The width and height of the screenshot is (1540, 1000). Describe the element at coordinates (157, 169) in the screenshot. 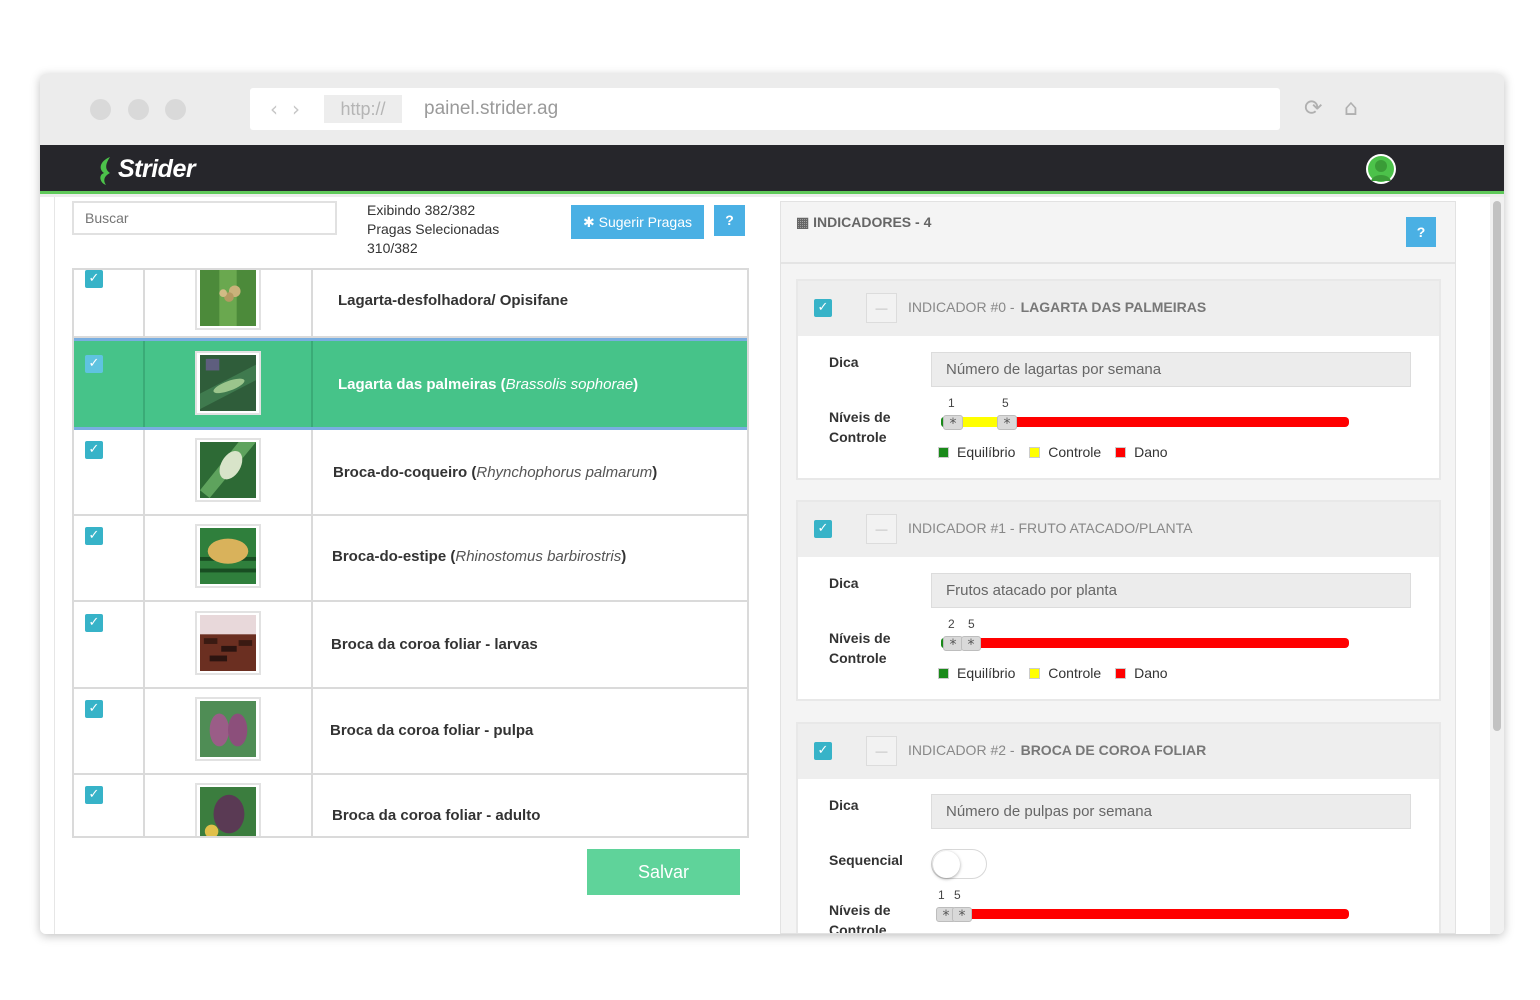

I see `brand-name: Strider` at that location.